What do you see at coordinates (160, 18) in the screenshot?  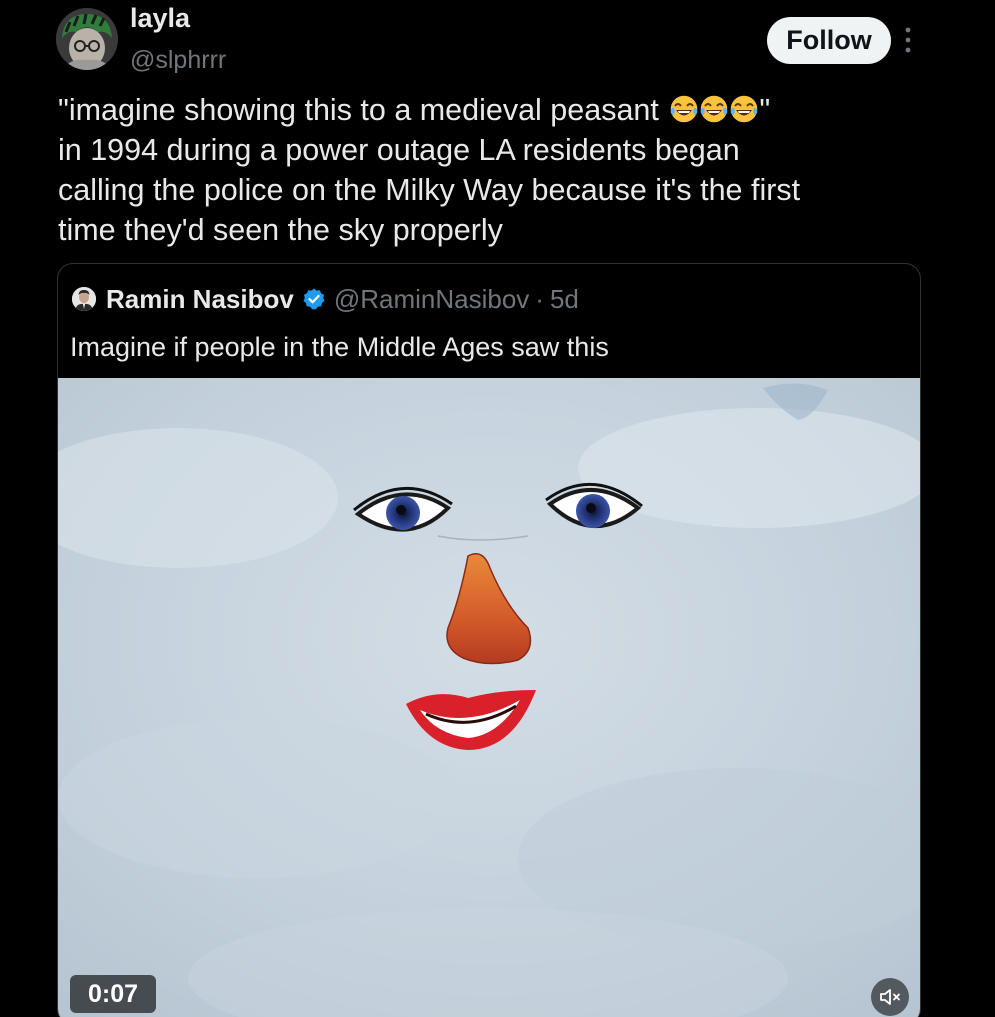 I see `author-name: layla` at bounding box center [160, 18].